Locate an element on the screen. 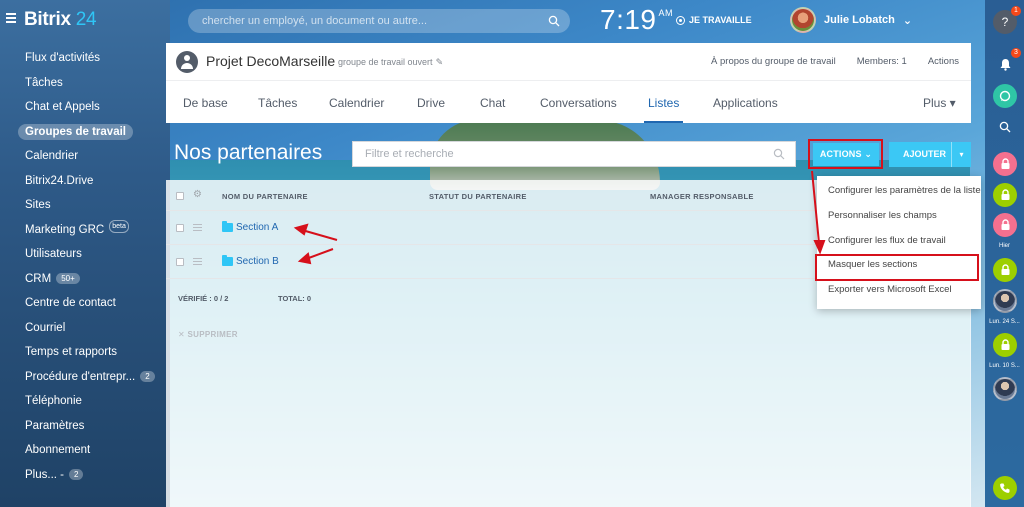 The height and width of the screenshot is (507, 1024). select-all-checkbox is located at coordinates (180, 196).